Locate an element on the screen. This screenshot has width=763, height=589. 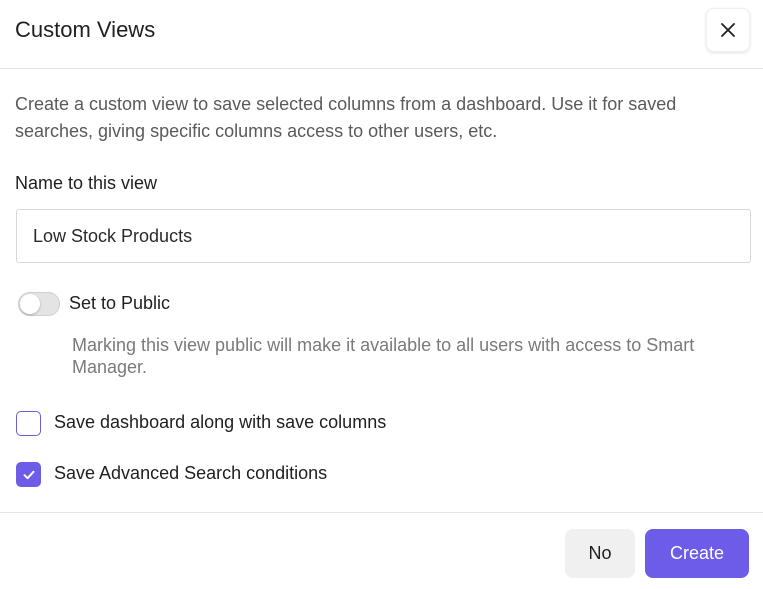
checkmark-icon is located at coordinates (28, 474).